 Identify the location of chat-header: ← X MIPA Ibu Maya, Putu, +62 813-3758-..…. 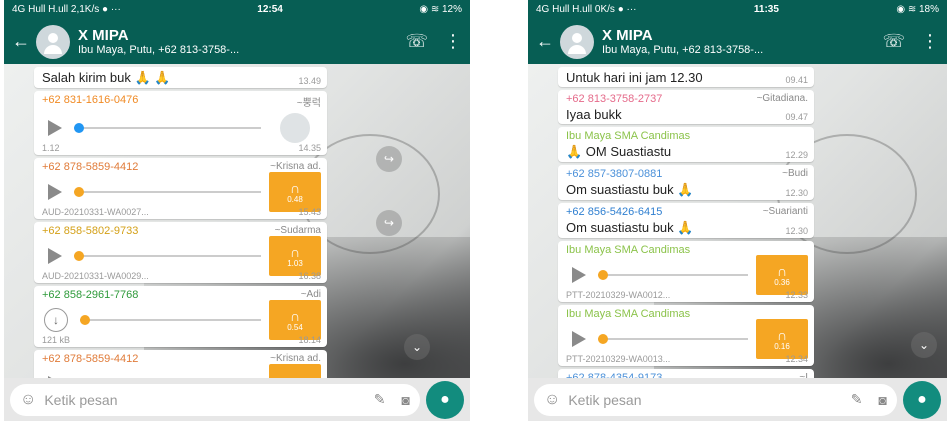
(737, 41).